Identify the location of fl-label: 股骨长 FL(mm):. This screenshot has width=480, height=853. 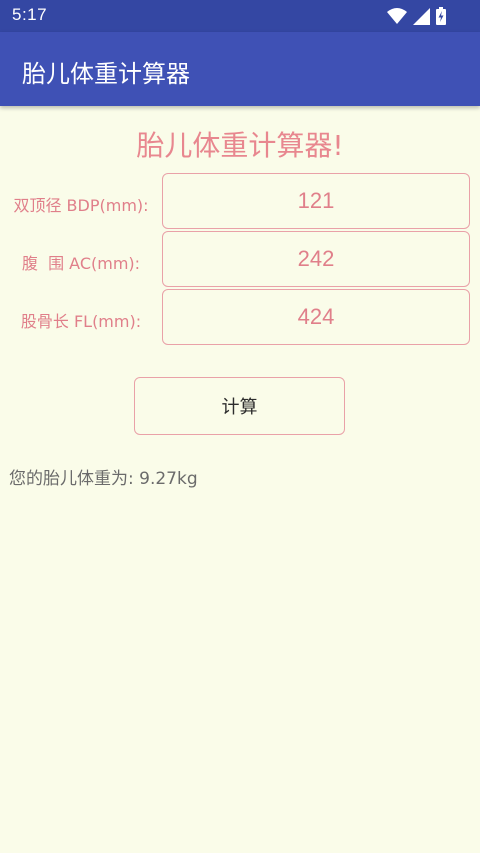
(81, 321).